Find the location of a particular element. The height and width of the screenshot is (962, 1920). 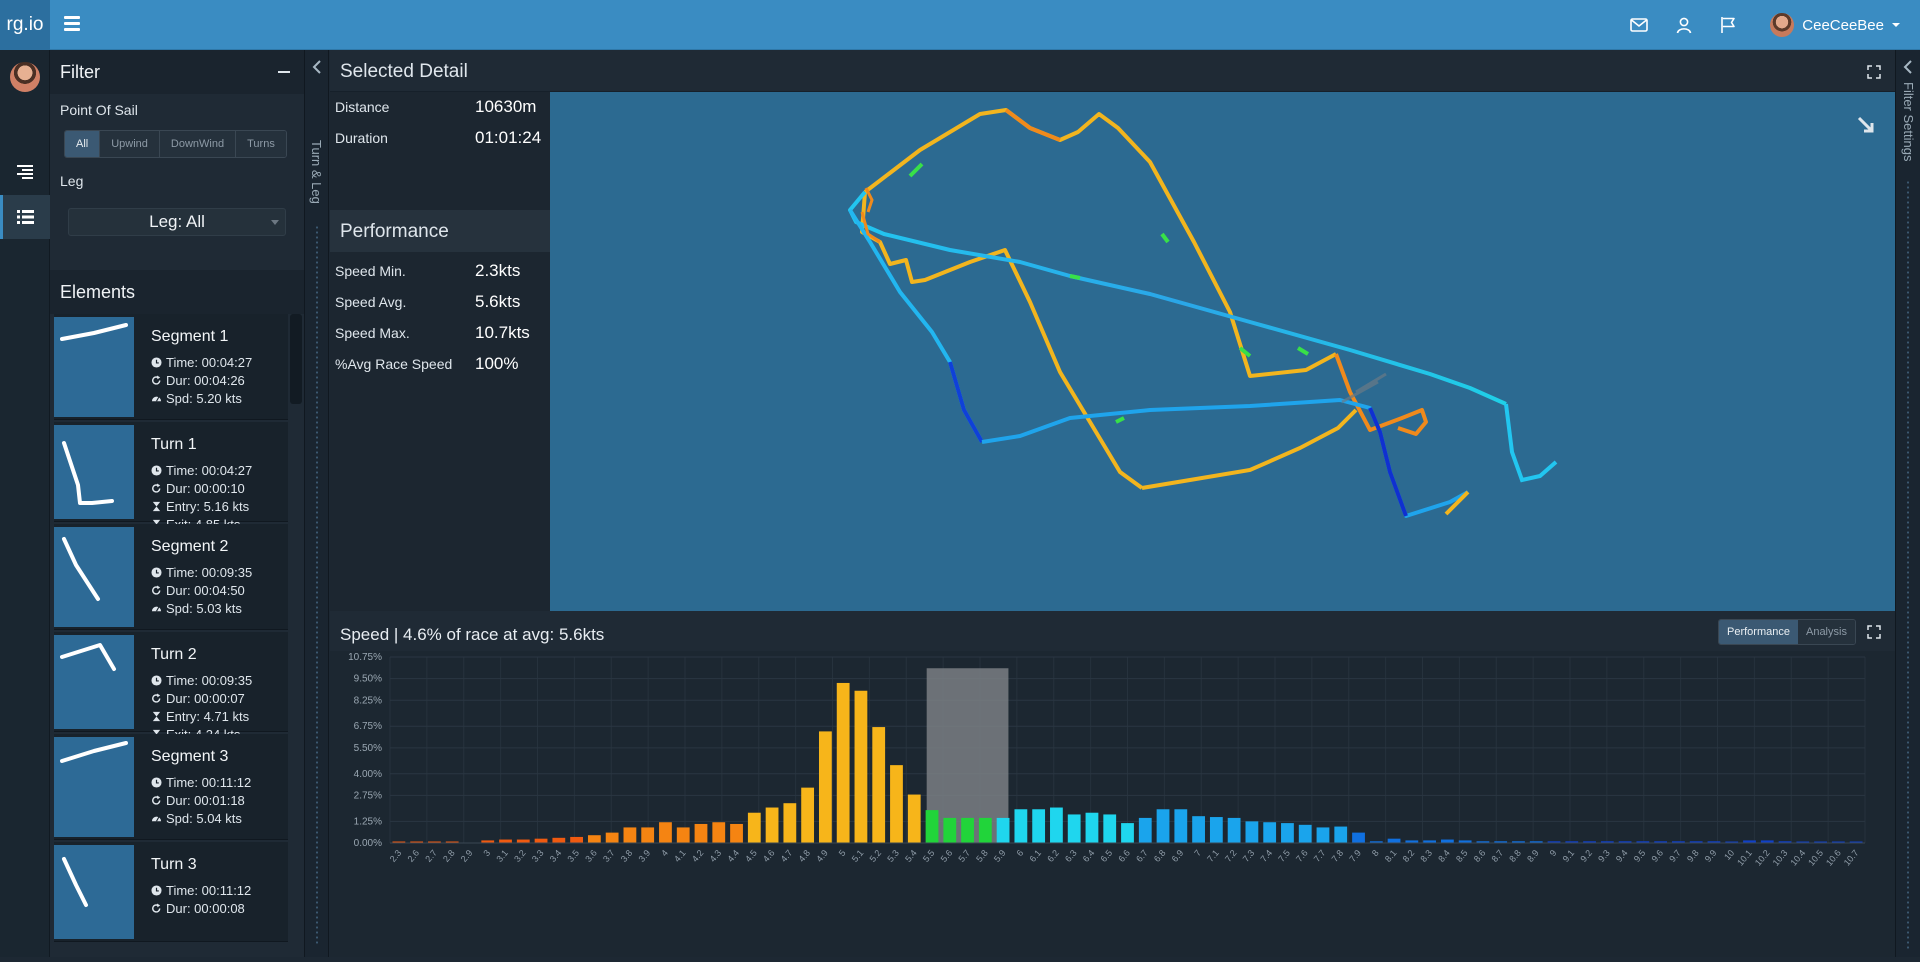

flag-icon is located at coordinates (1728, 25).